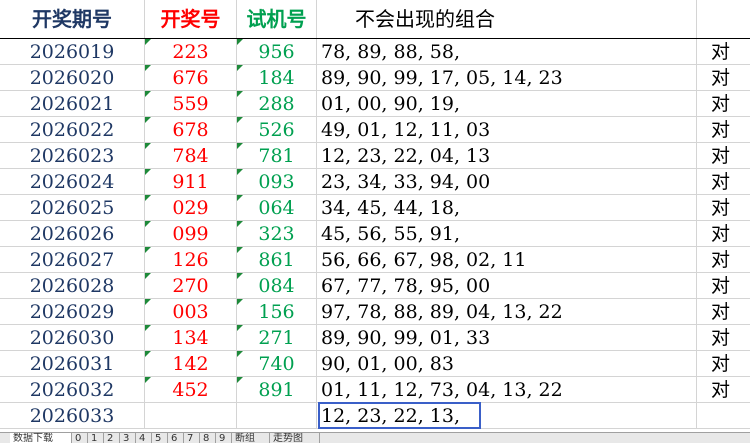 This screenshot has width=750, height=443. Describe the element at coordinates (191, 52) in the screenshot. I see `draw-number-cell: 223` at that location.